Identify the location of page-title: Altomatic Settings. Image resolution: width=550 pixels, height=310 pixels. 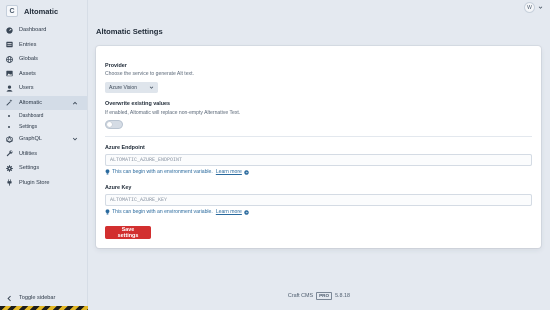
(129, 31).